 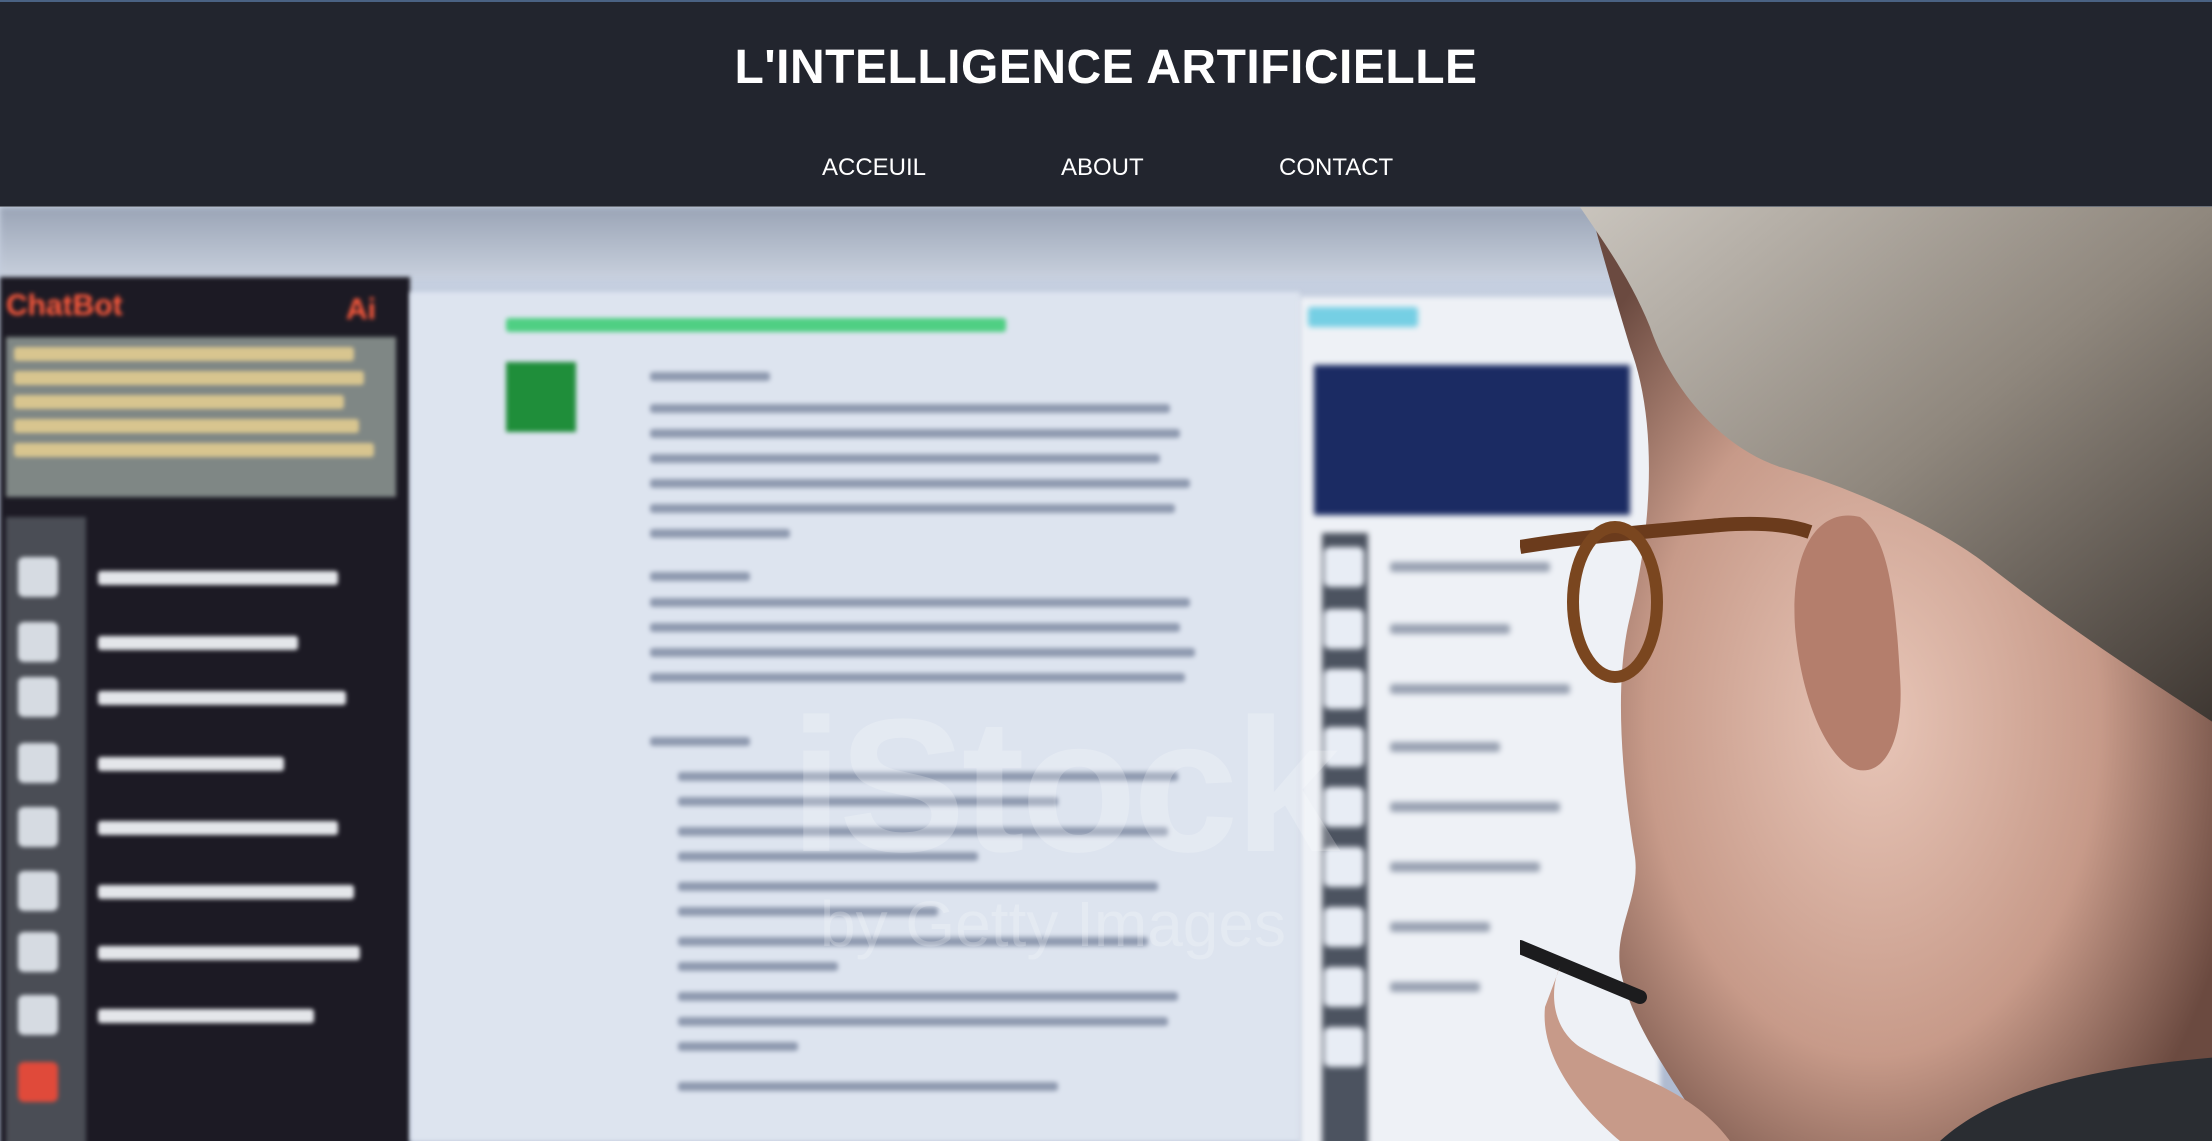 What do you see at coordinates (1106, 67) in the screenshot?
I see `page-title: L'INTELLIGENCE ARTIFICIELLE` at bounding box center [1106, 67].